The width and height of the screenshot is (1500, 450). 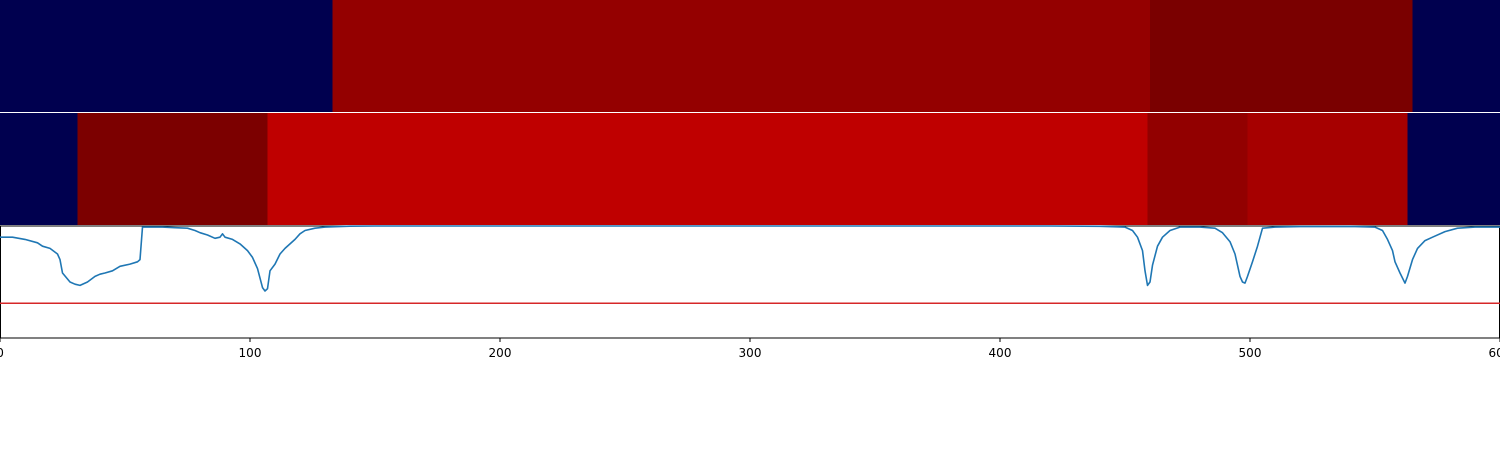 I want to click on x-axis: 0 100 200 300 400 500 600, so click(x=750, y=349).